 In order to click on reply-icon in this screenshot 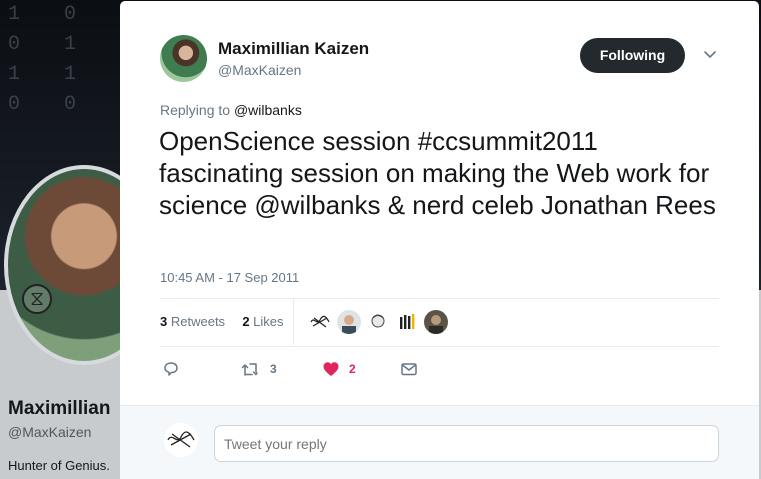, I will do `click(171, 369)`.